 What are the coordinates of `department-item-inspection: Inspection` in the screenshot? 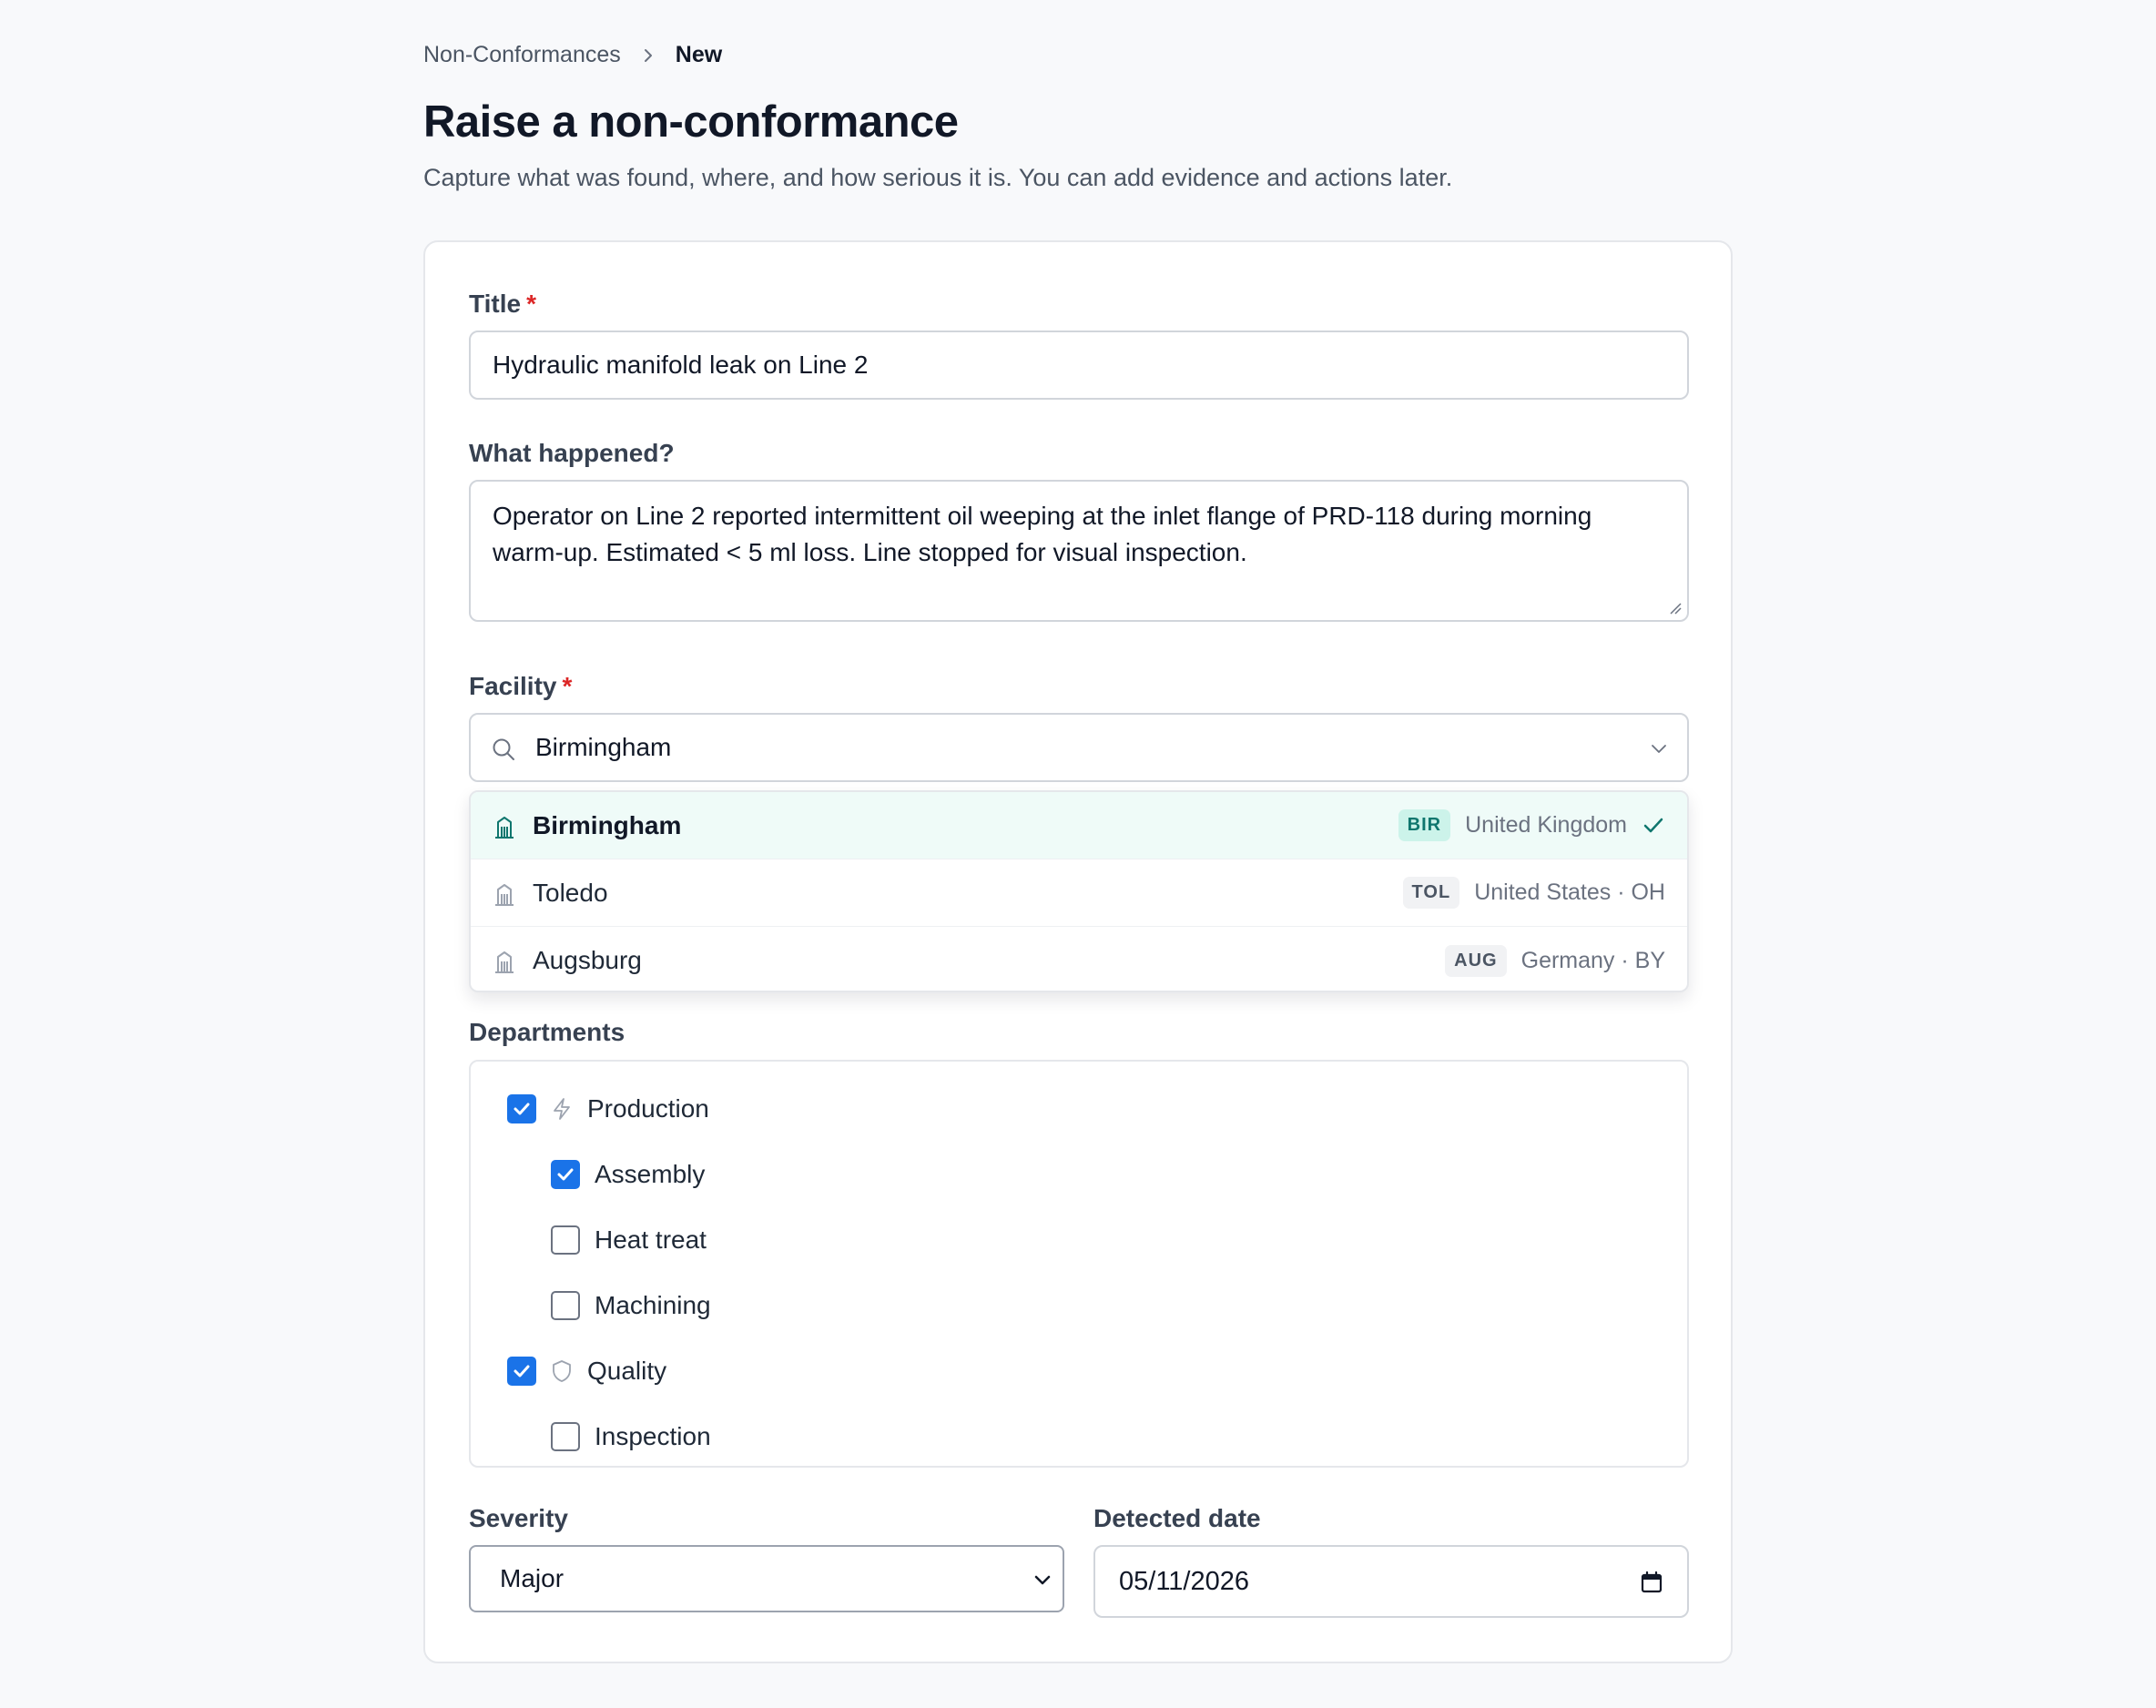 It's located at (631, 1436).